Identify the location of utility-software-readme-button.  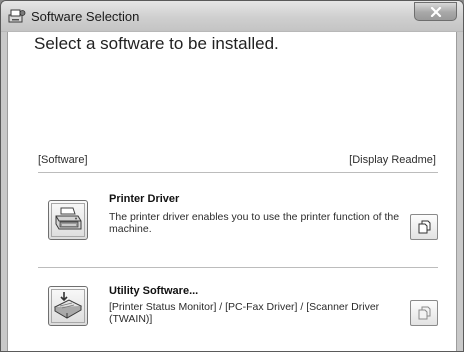
(424, 313).